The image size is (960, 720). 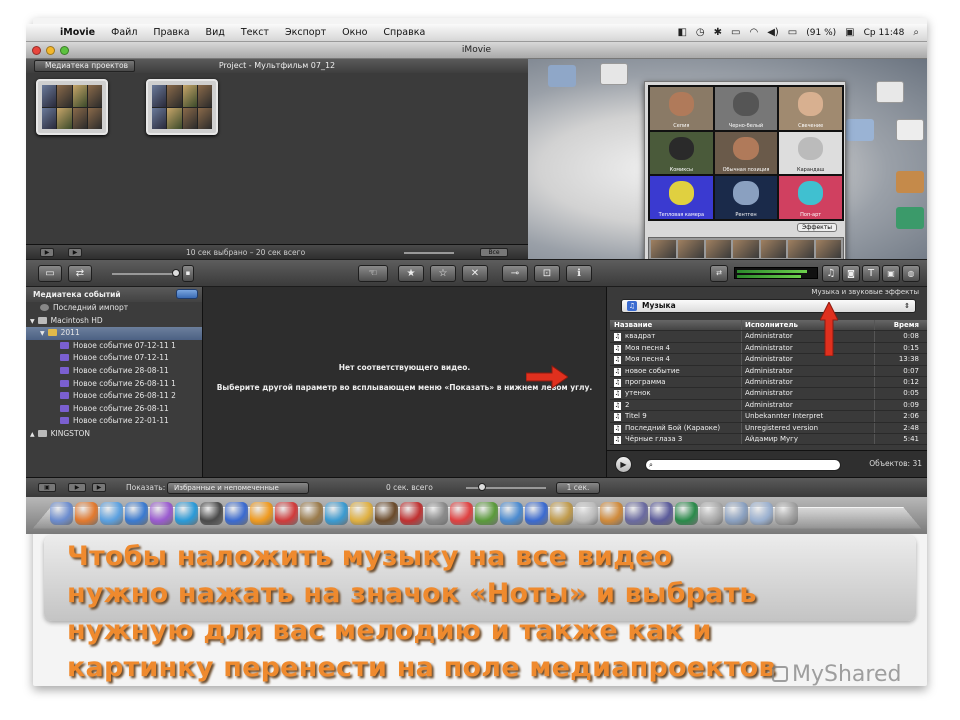 I want to click on effect-cell: Комиксы, so click(x=681, y=153).